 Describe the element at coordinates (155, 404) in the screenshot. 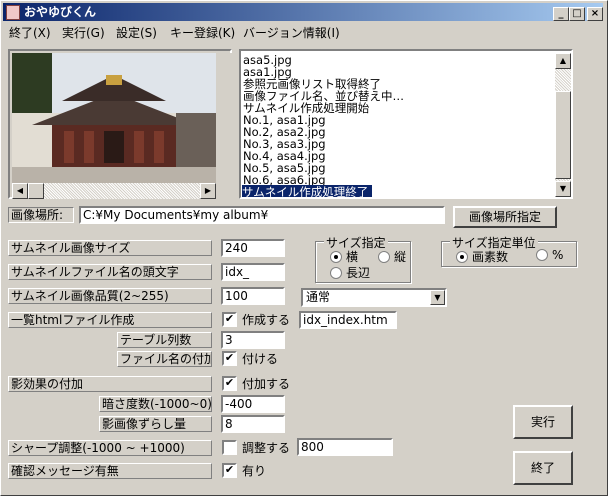

I see `darkness-label: 暗さ度数(-1000~0)` at that location.